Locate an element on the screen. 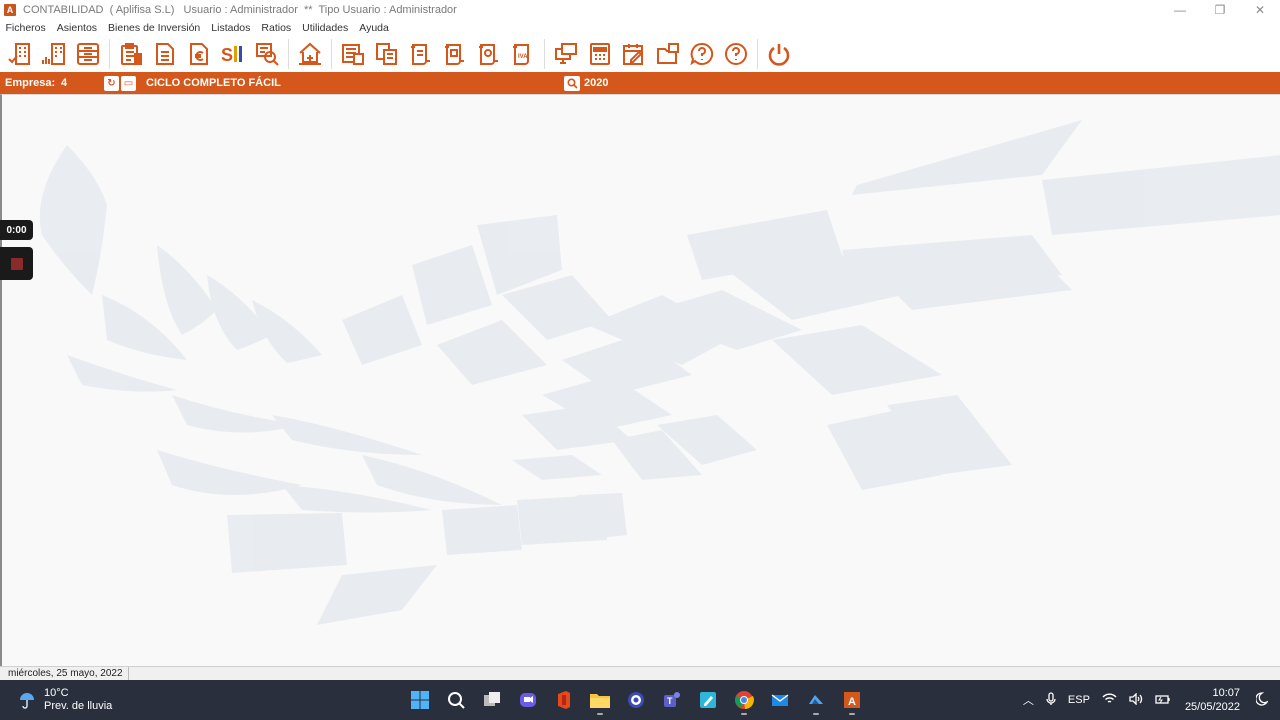  wifi-icon is located at coordinates (1109, 700).